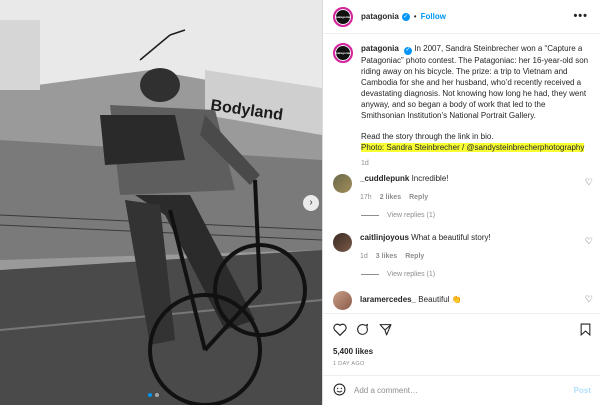 The width and height of the screenshot is (600, 405). I want to click on comment-icon, so click(362, 330).